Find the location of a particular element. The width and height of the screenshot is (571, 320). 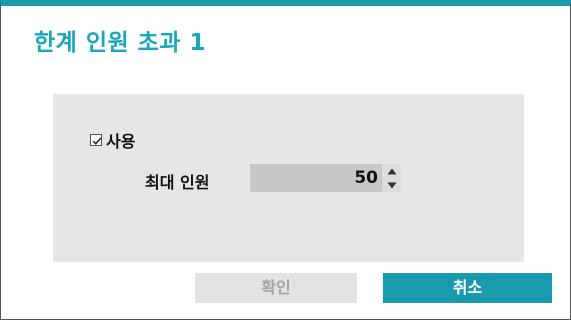

cancel-button: 취소 is located at coordinates (467, 288).